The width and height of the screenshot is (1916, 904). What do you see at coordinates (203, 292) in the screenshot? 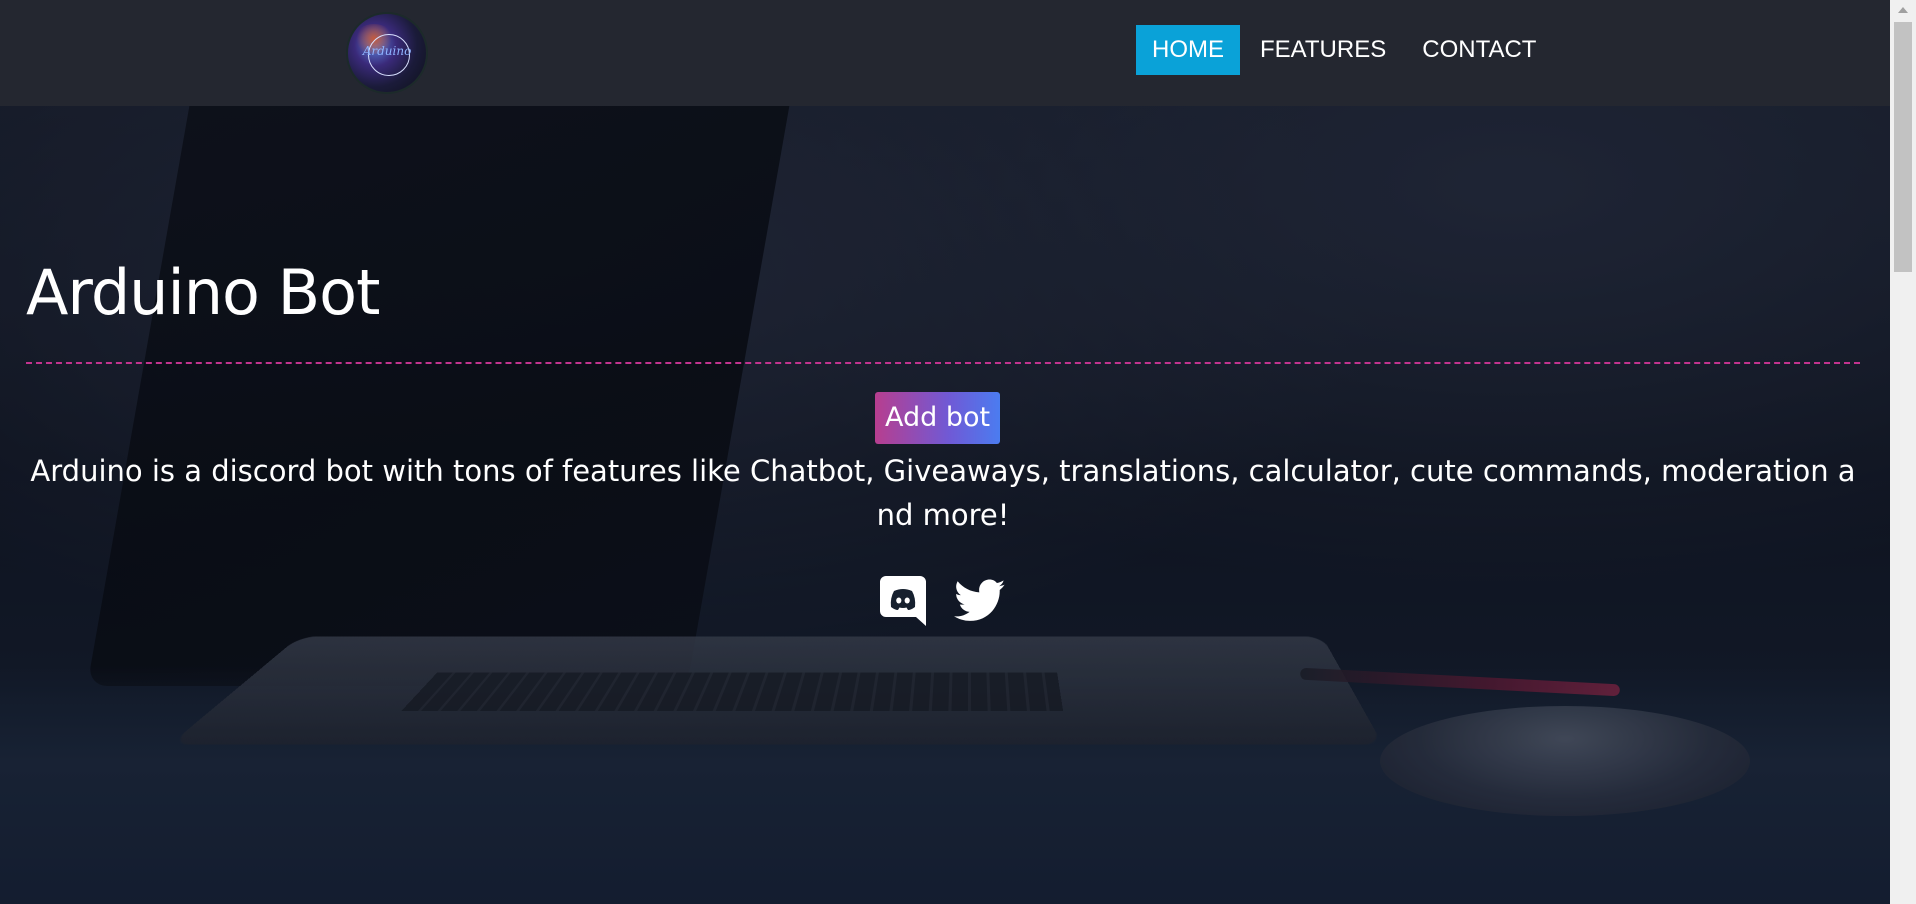
I see `hero-title: Arduino Bot` at bounding box center [203, 292].